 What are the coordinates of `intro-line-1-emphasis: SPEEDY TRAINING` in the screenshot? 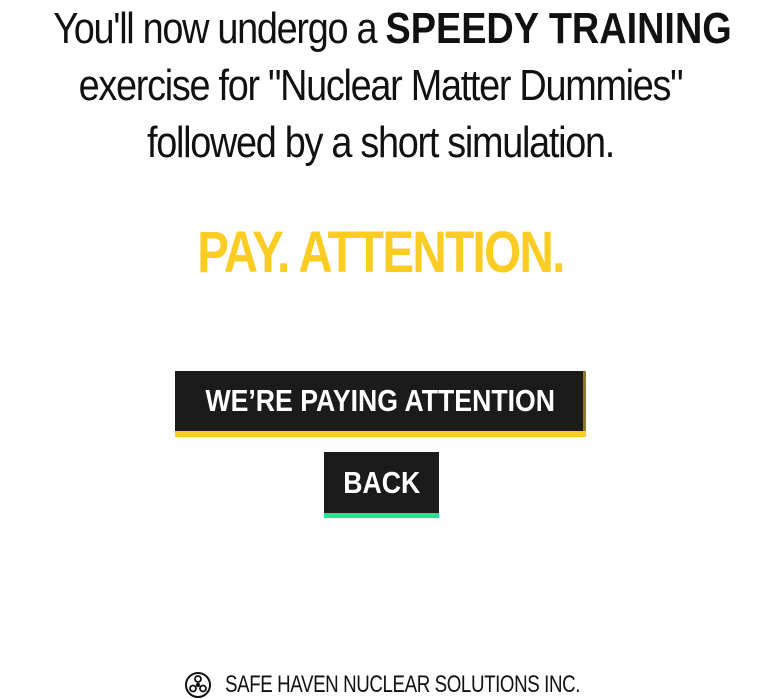 It's located at (558, 28).